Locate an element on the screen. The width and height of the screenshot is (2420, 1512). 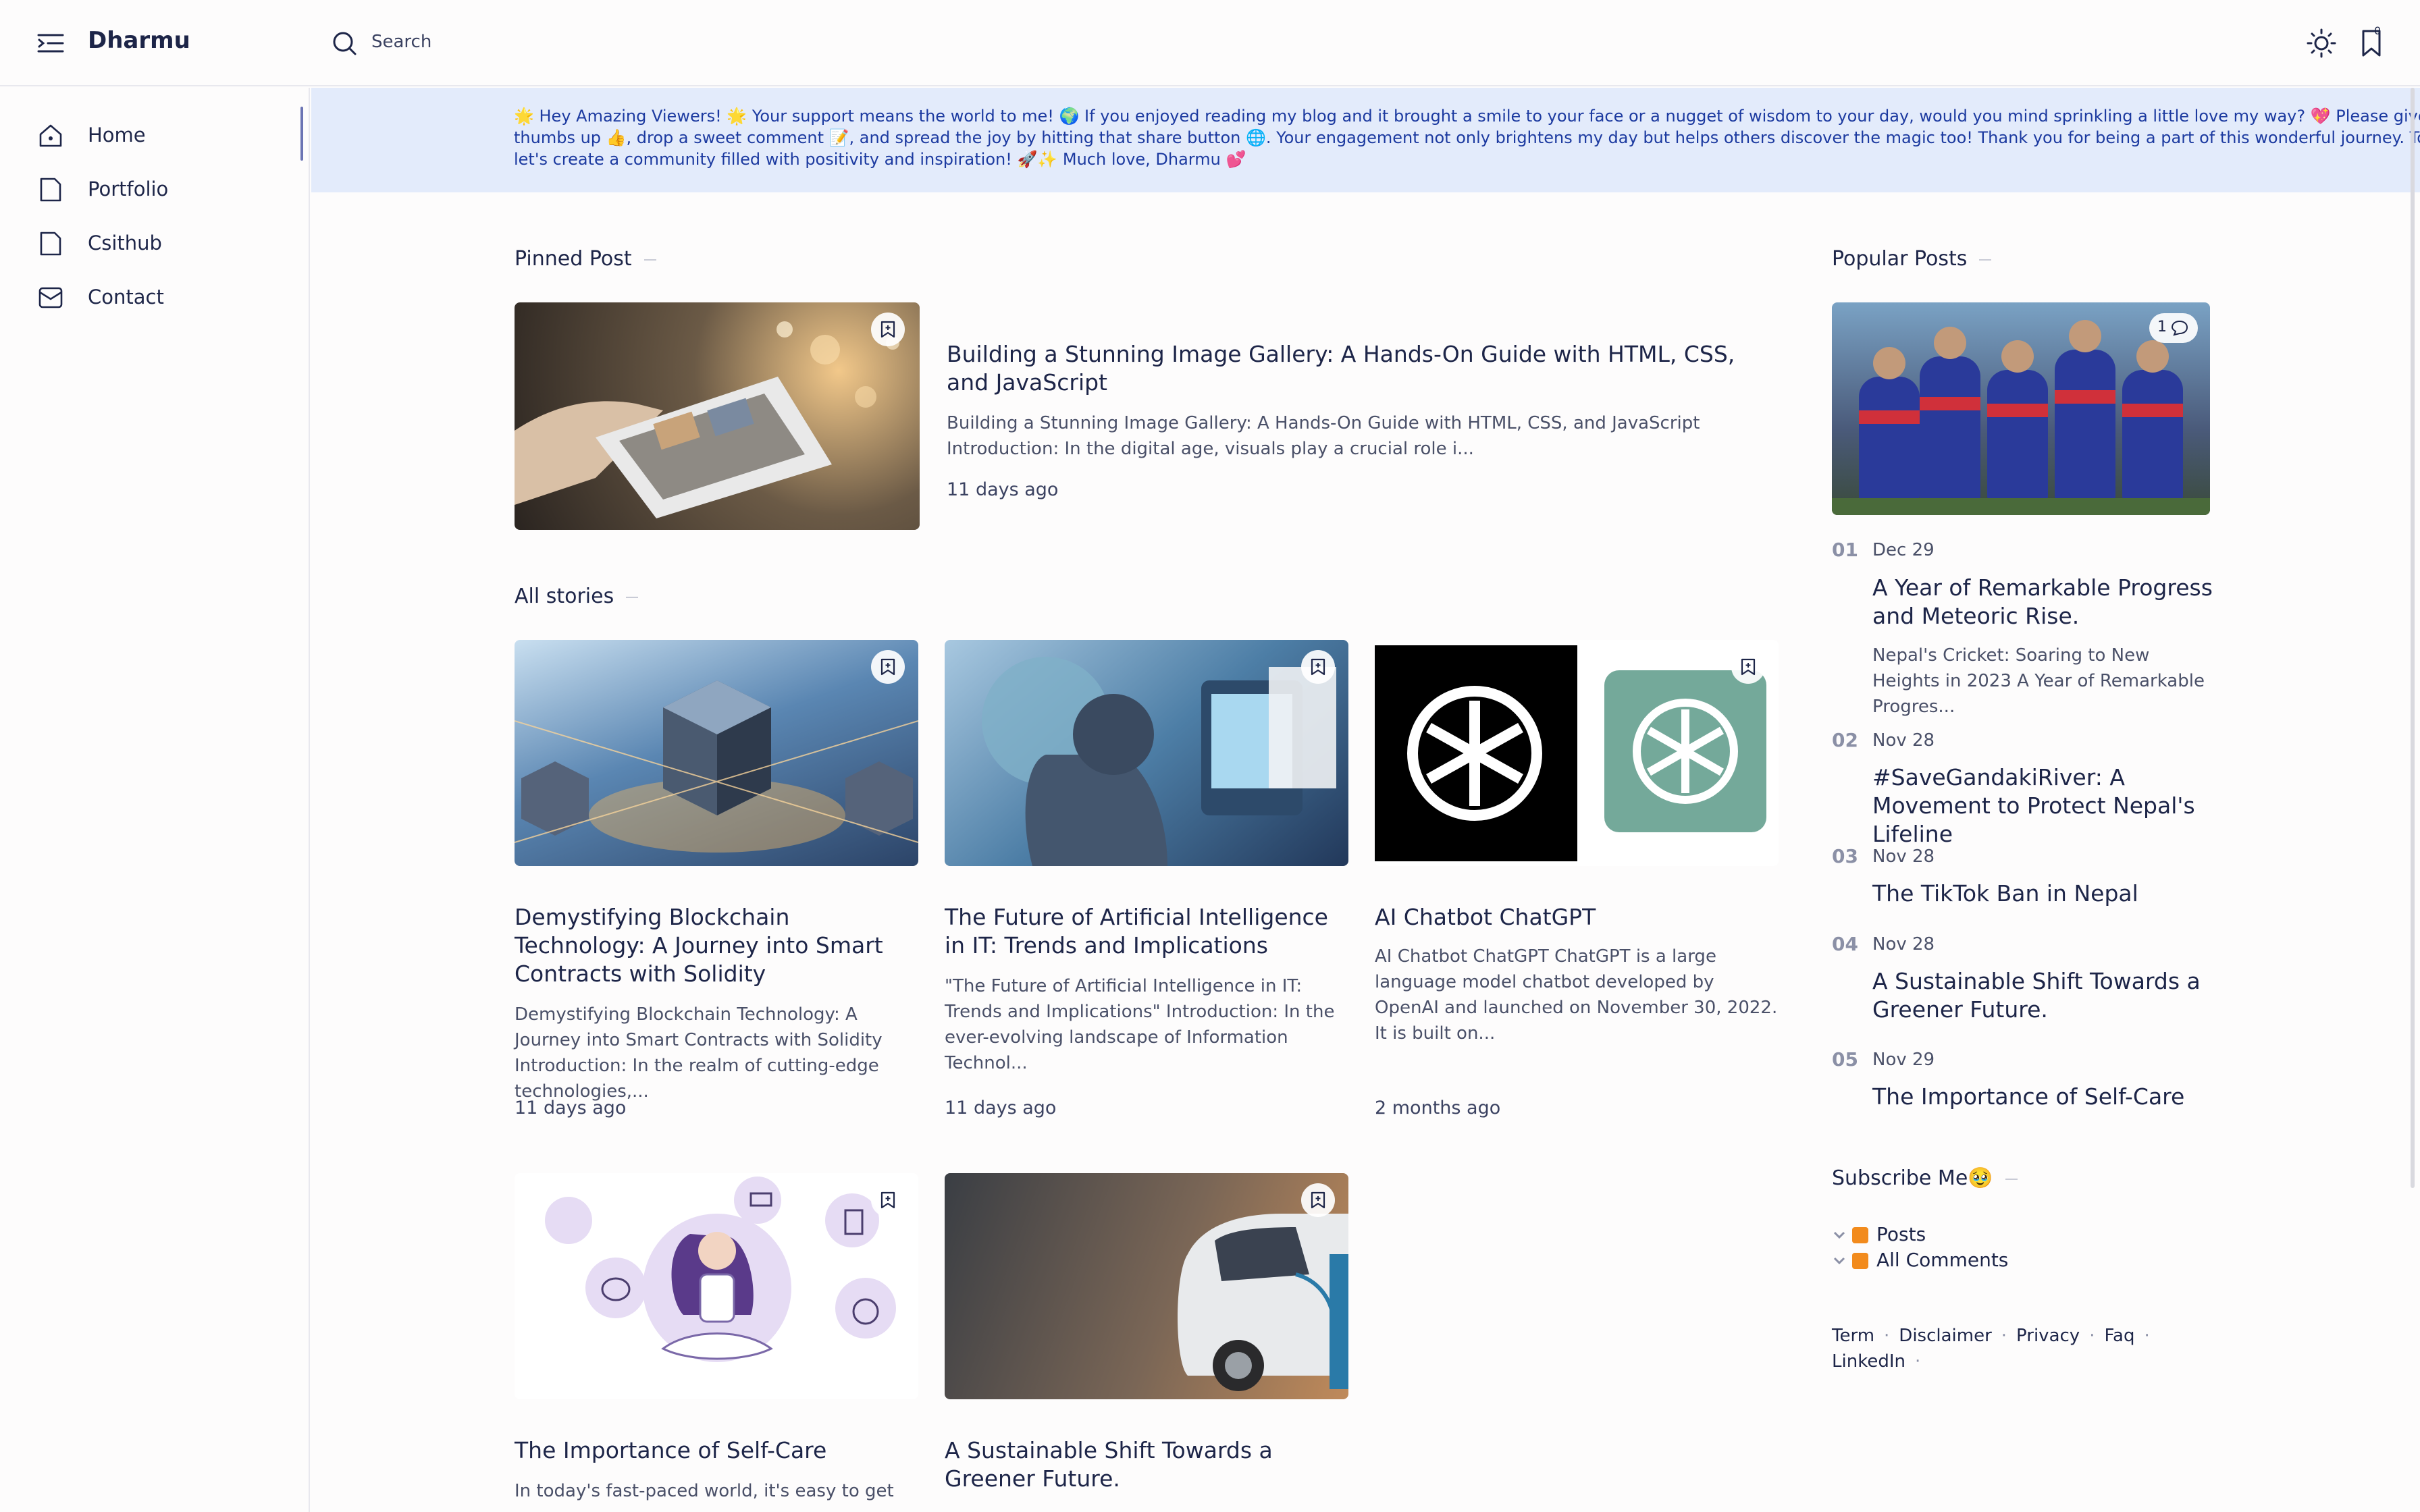
subscribe-heading: Subscribe Me🥹 is located at coordinates (1925, 1178).